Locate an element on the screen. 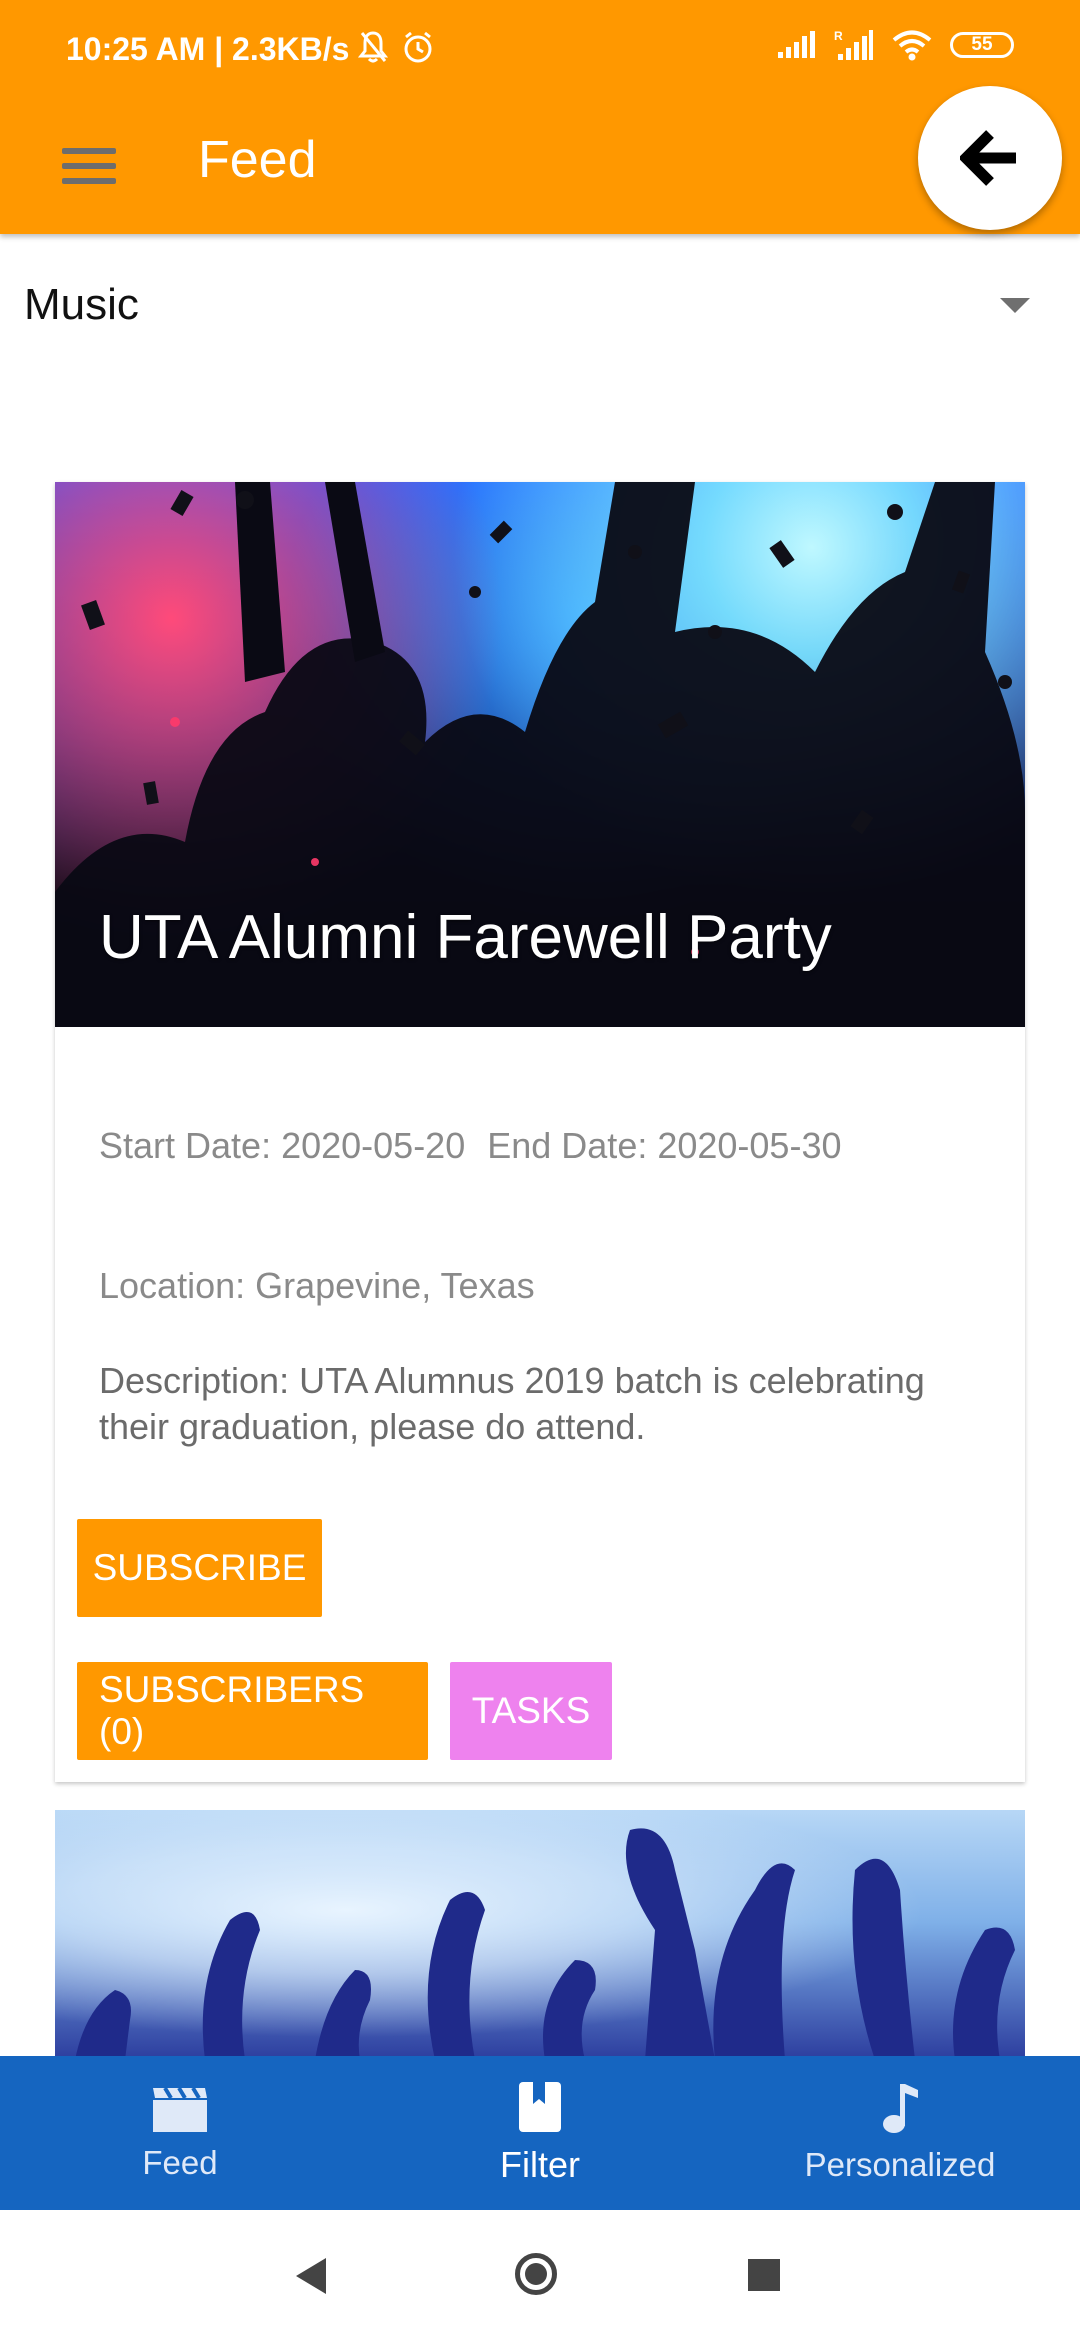  hamburger-menu-icon is located at coordinates (89, 166).